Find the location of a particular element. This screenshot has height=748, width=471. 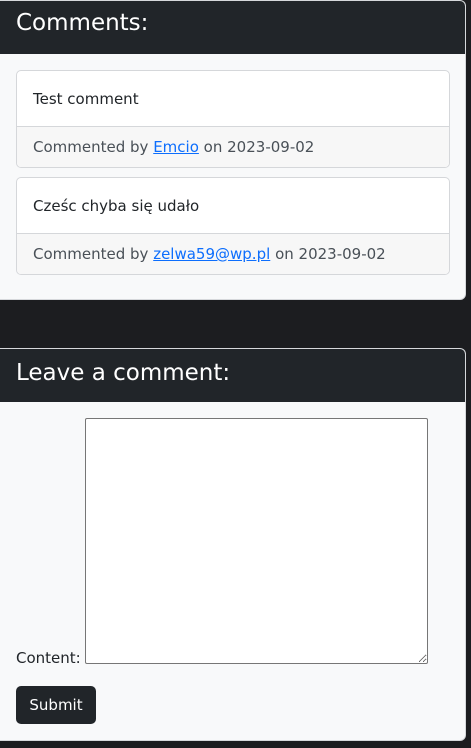

leave-comment-header: Leave a comment: is located at coordinates (232, 375).